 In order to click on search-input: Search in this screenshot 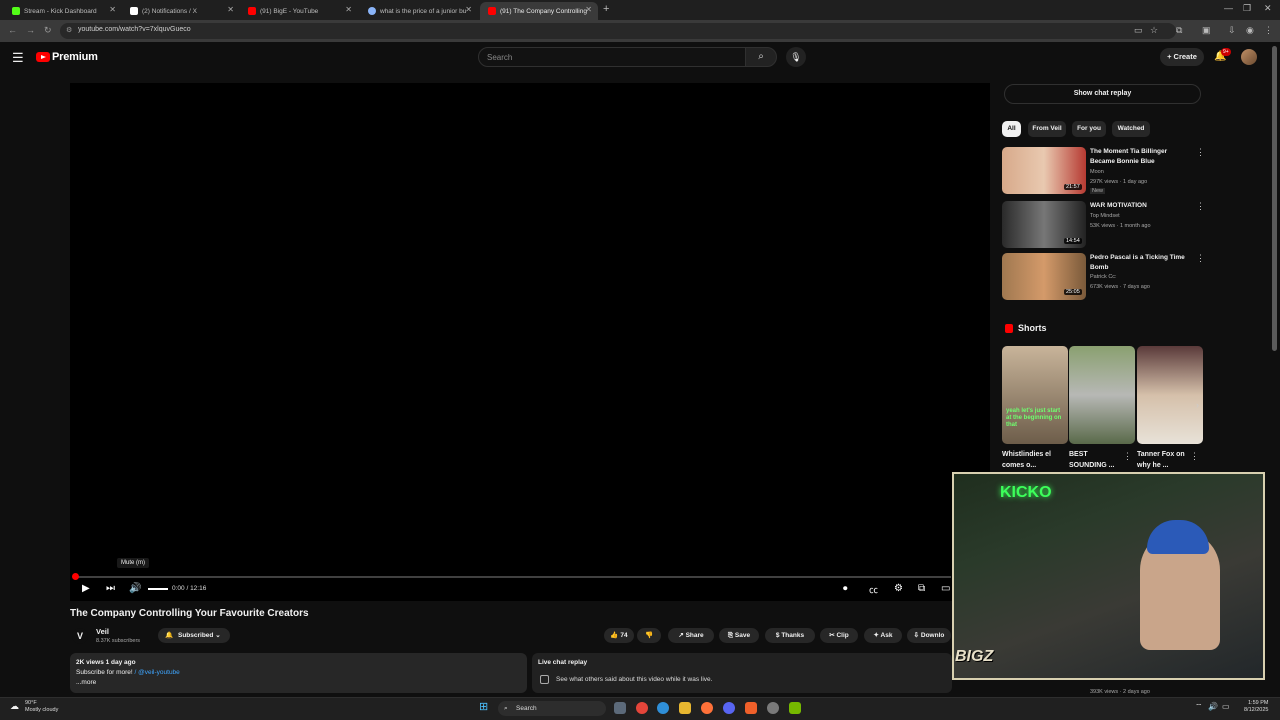, I will do `click(612, 57)`.